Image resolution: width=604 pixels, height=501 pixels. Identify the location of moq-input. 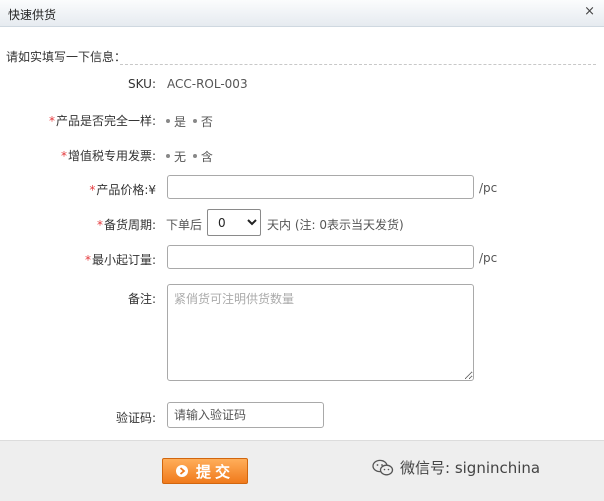
(320, 257).